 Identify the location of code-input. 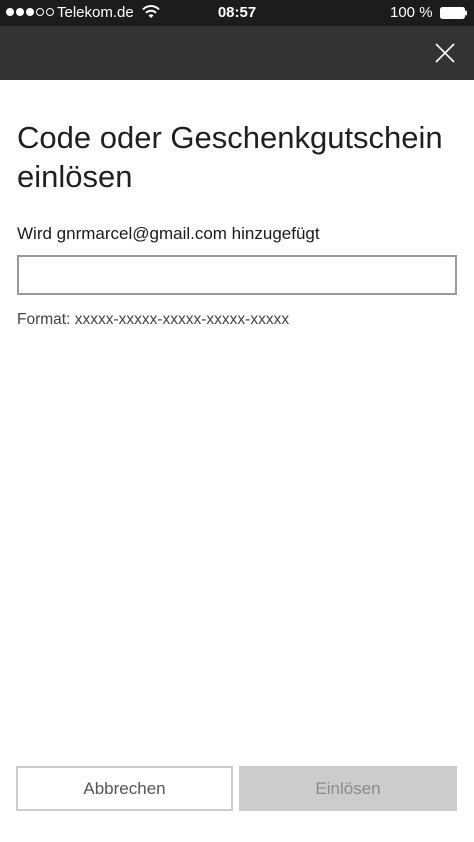
(237, 275).